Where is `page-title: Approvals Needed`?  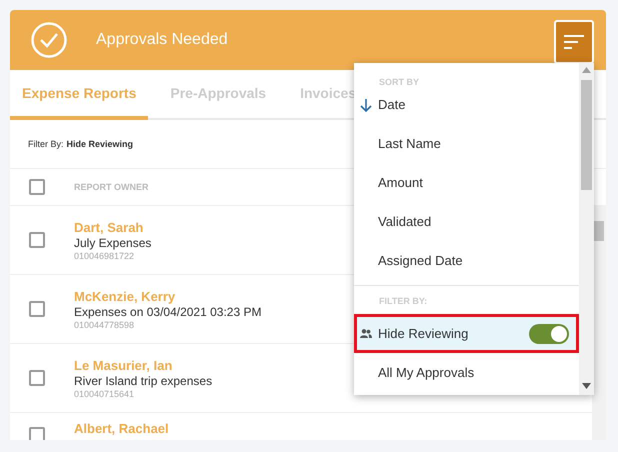
page-title: Approvals Needed is located at coordinates (162, 40).